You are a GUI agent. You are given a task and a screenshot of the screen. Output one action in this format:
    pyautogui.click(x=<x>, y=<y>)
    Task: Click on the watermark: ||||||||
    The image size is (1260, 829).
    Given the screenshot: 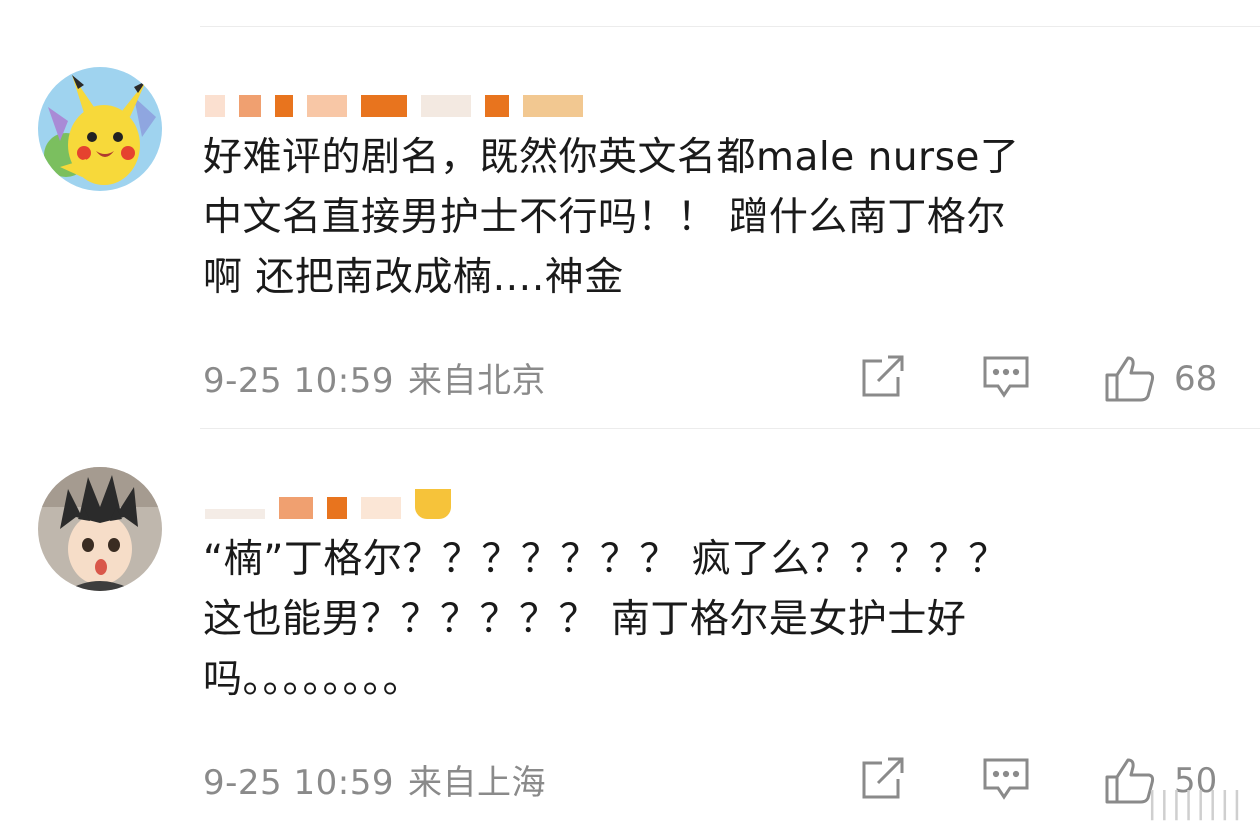 What is the action you would take?
    pyautogui.click(x=1195, y=803)
    